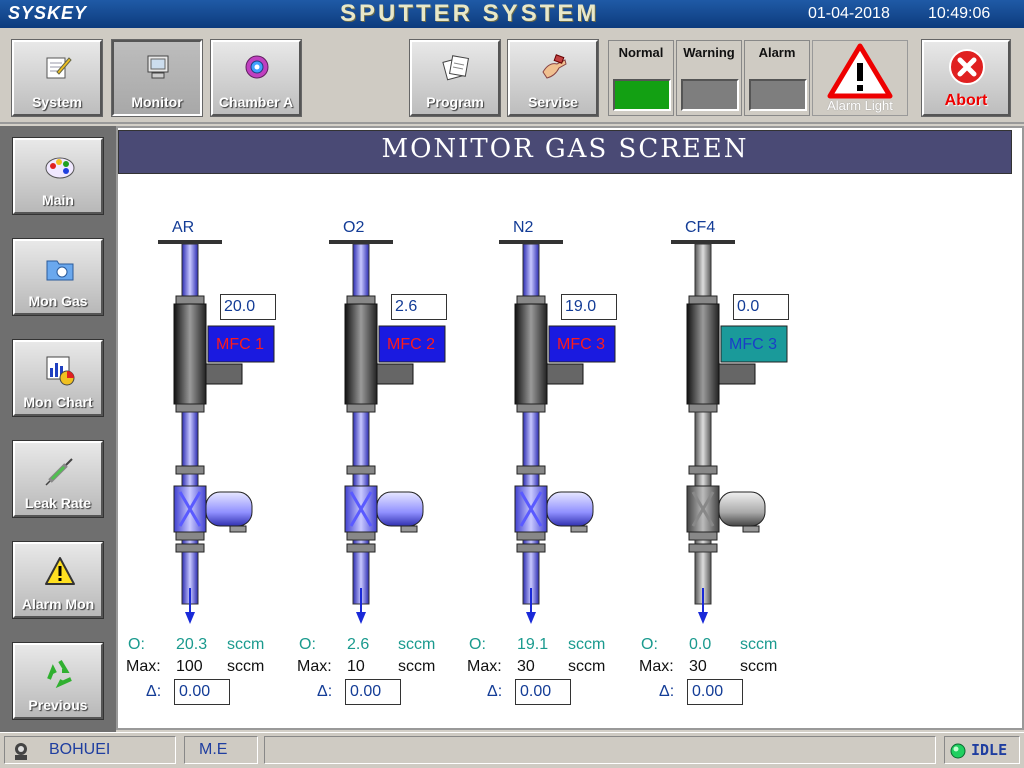 This screenshot has height=768, width=1024. I want to click on role-status: M.E, so click(221, 750).